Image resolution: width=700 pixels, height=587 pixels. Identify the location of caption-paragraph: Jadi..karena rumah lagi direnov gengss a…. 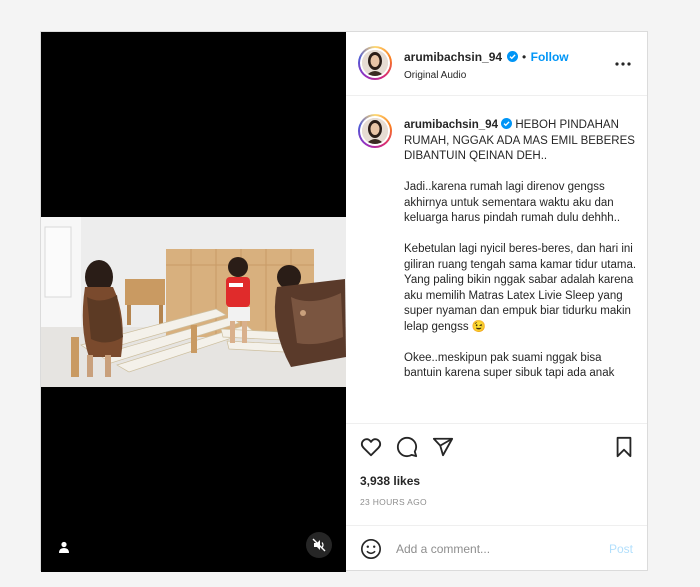
(512, 202).